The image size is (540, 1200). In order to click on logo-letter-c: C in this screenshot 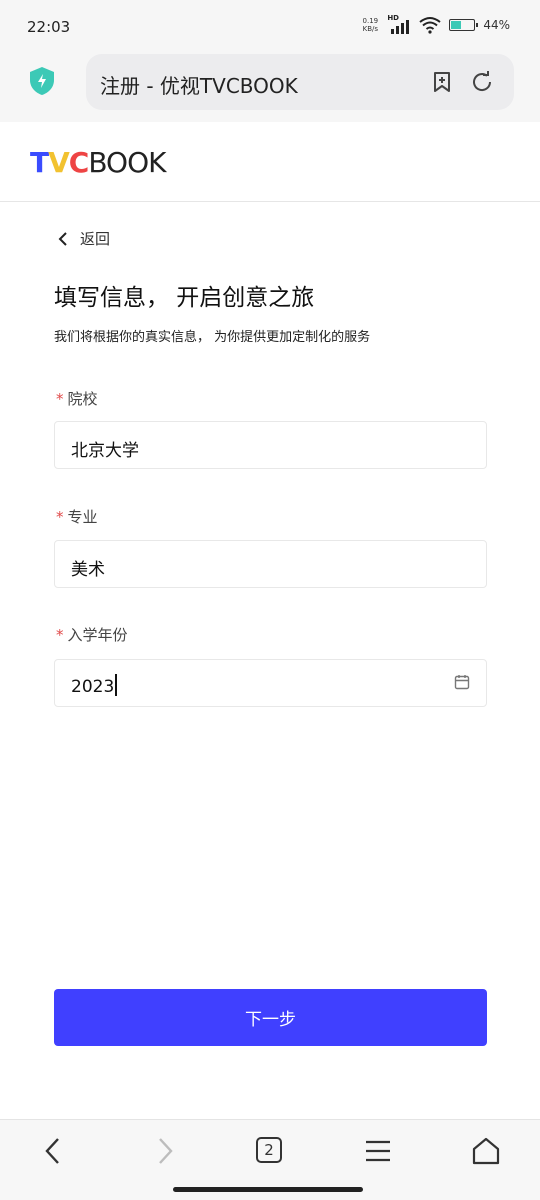, I will do `click(79, 162)`.